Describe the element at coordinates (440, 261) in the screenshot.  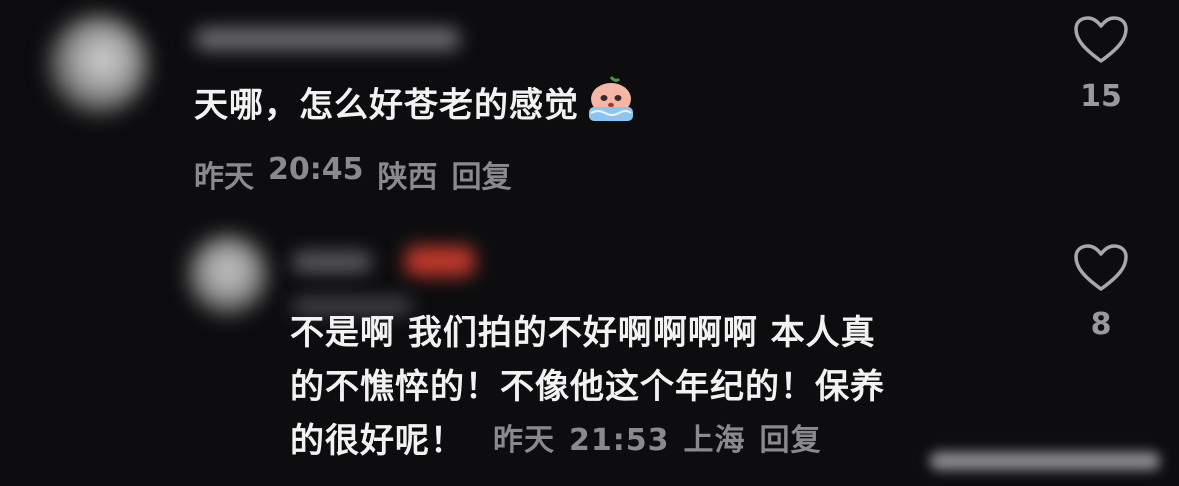
I see `author-badge` at that location.